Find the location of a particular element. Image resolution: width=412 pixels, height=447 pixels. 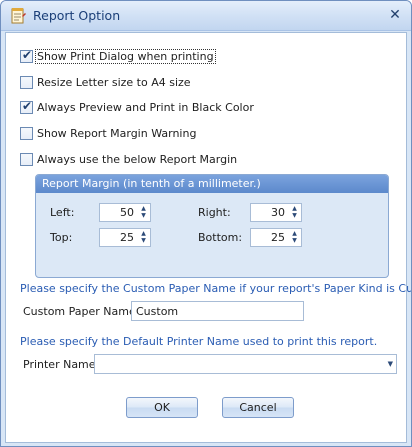

right-margin-spinner: 30 ▲ ▼ is located at coordinates (276, 212).